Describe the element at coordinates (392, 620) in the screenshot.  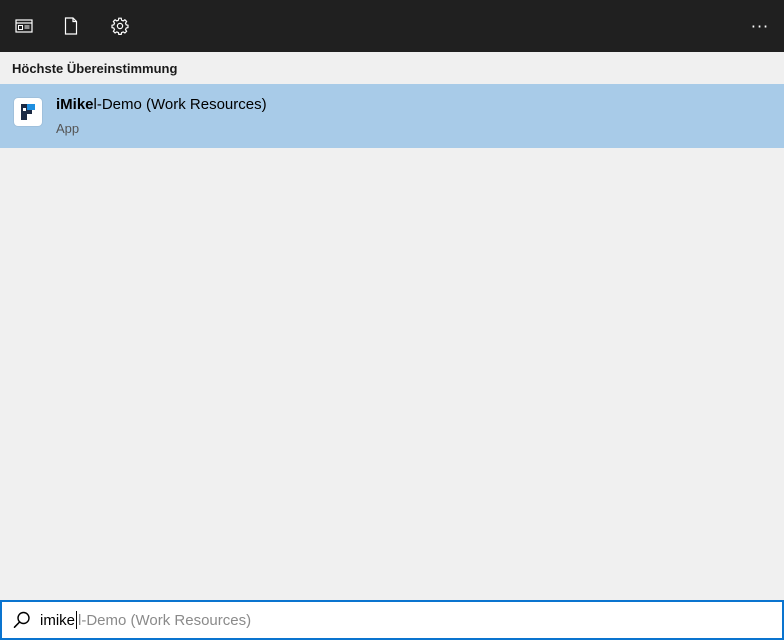
I see `search-box: imike l-Demo (Work Resources)` at that location.